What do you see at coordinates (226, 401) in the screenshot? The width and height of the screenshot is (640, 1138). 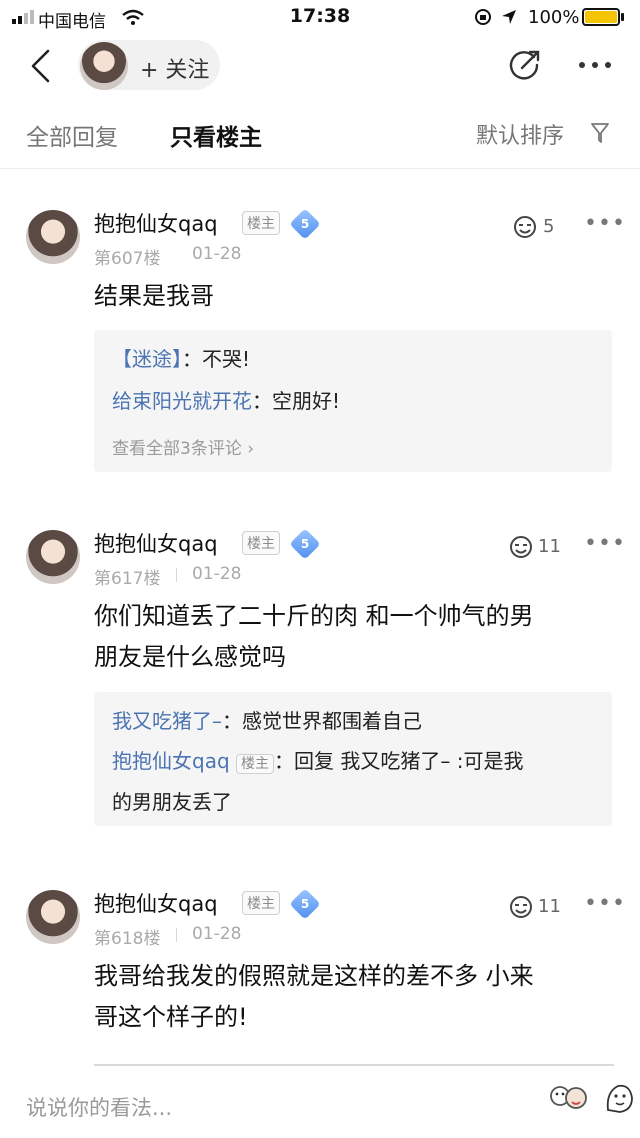 I see `reply-item: 给束阳光就开花：空朋好!` at bounding box center [226, 401].